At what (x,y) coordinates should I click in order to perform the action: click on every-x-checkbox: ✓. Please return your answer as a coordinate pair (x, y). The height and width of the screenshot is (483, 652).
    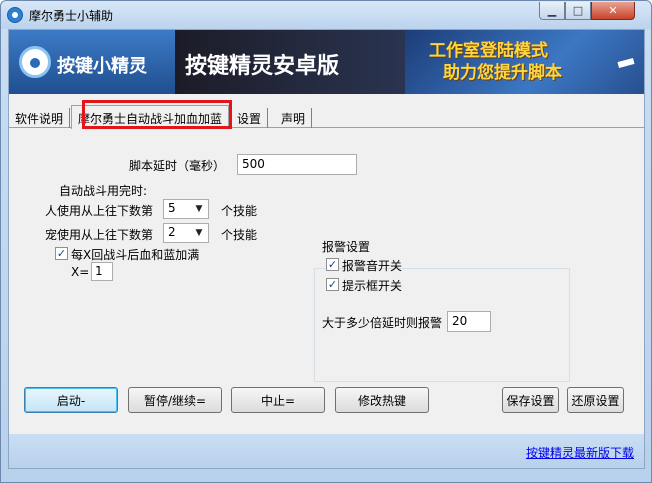
    Looking at the image, I should click on (61, 253).